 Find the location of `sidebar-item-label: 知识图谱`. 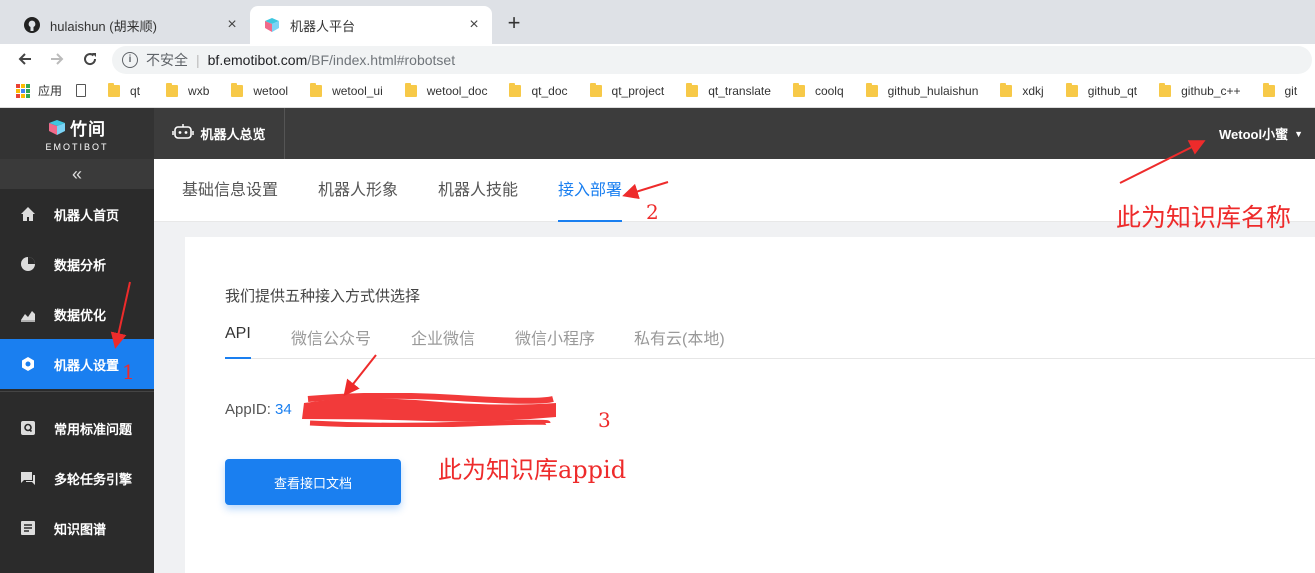

sidebar-item-label: 知识图谱 is located at coordinates (80, 529).